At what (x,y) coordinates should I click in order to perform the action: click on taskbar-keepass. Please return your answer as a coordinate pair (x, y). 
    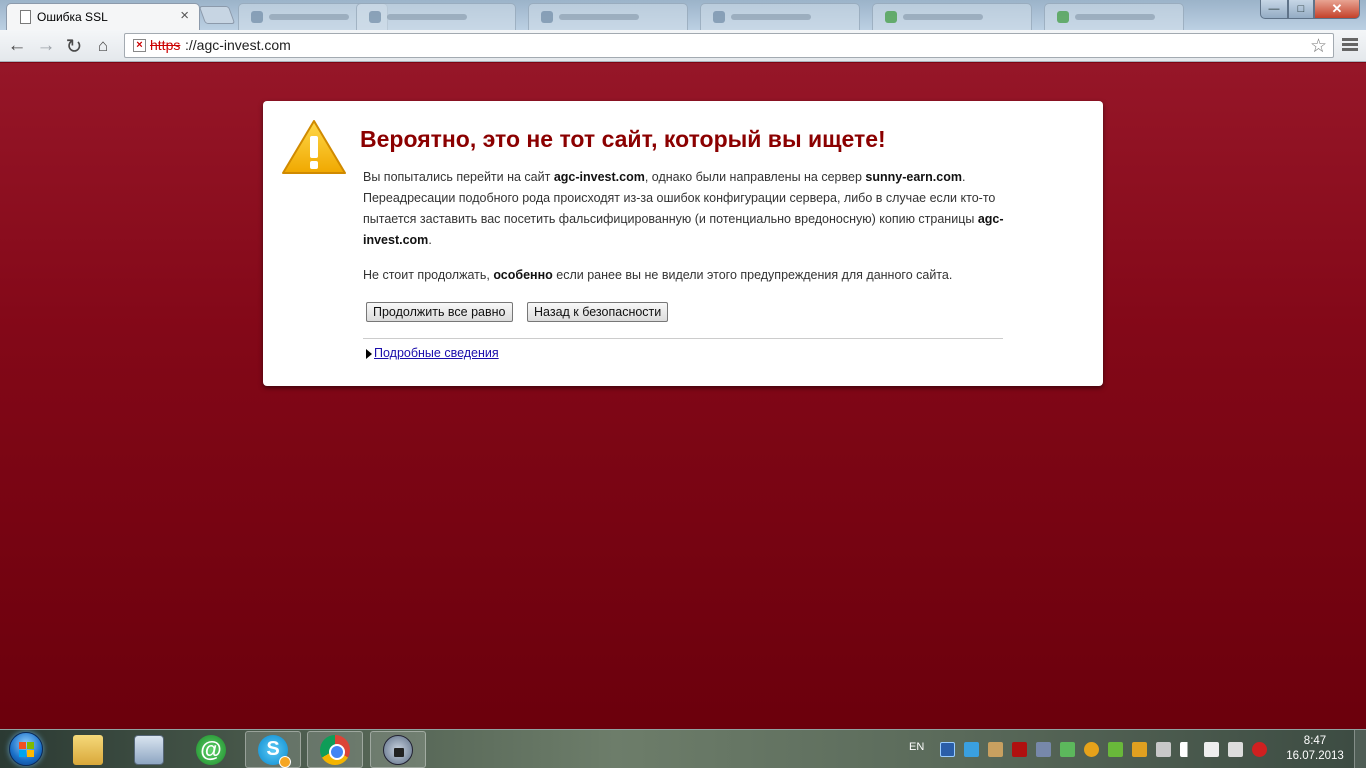
    Looking at the image, I should click on (398, 749).